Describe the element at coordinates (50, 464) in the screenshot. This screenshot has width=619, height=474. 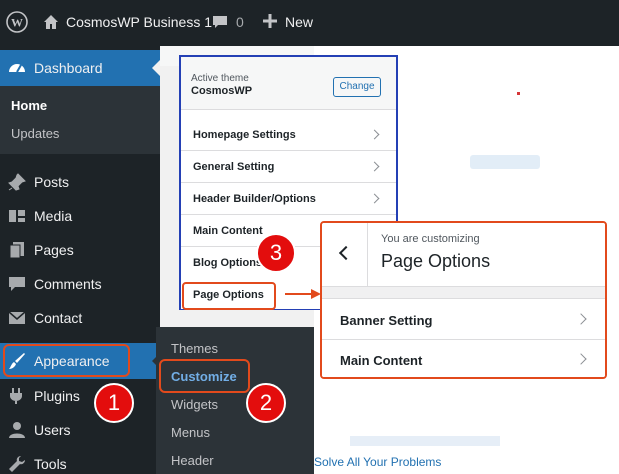
I see `sidebar-item-label: Tools` at that location.